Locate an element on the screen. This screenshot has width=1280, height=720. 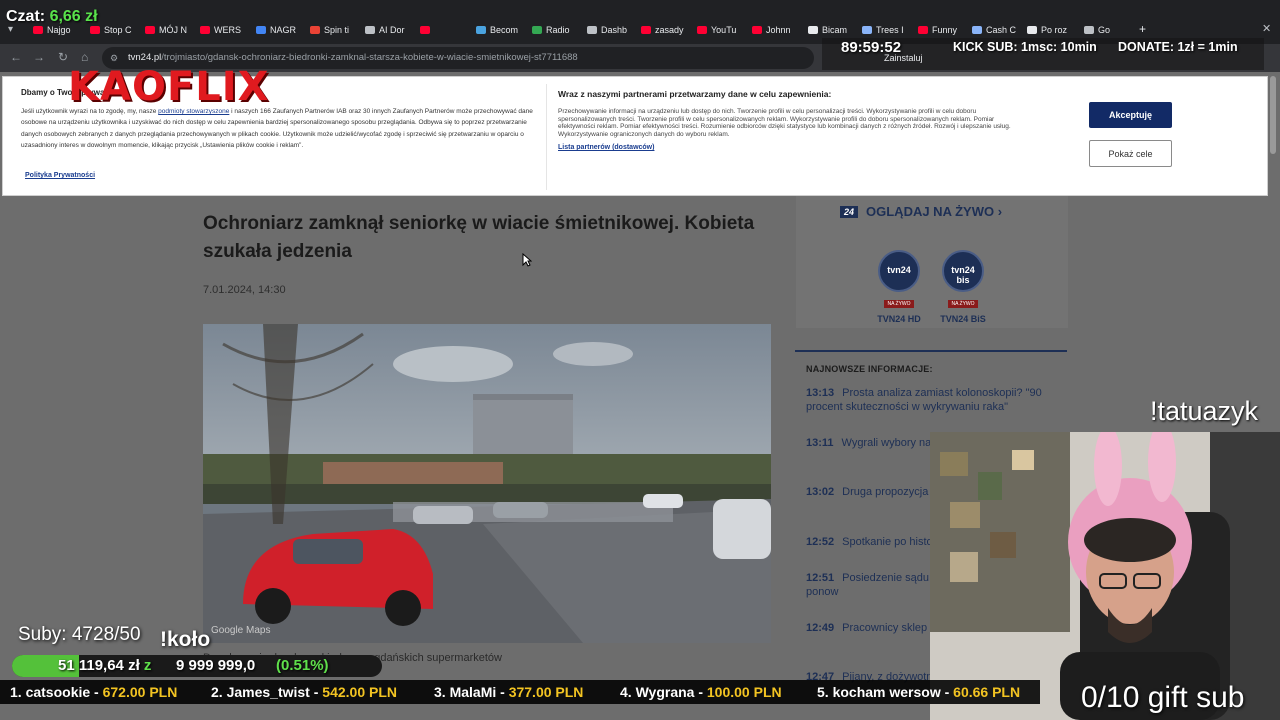
donor-amount: 60.66 PLN is located at coordinates (987, 692).